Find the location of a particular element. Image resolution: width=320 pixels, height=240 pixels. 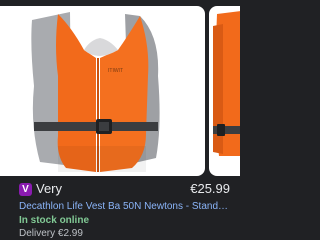

product-price: €25.99 is located at coordinates (210, 188).